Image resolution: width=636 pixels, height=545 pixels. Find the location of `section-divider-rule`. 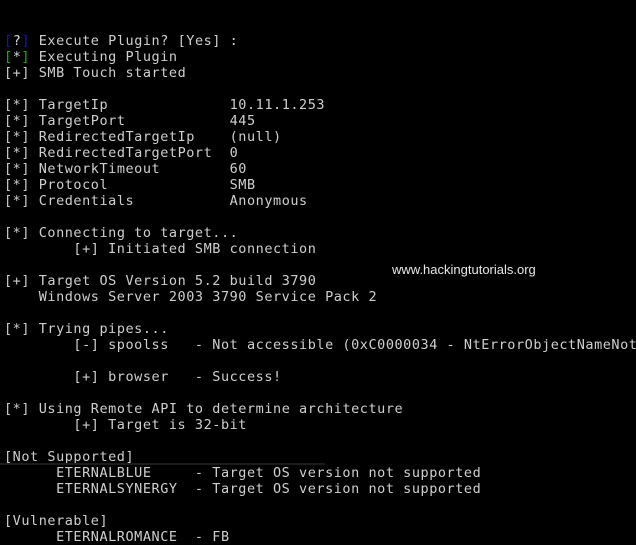

section-divider-rule is located at coordinates (162, 464).